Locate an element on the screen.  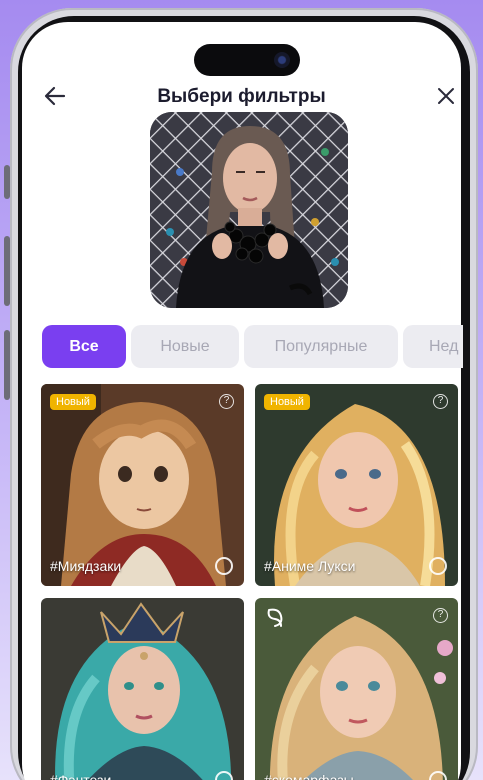
camera-icon is located at coordinates (282, 60).